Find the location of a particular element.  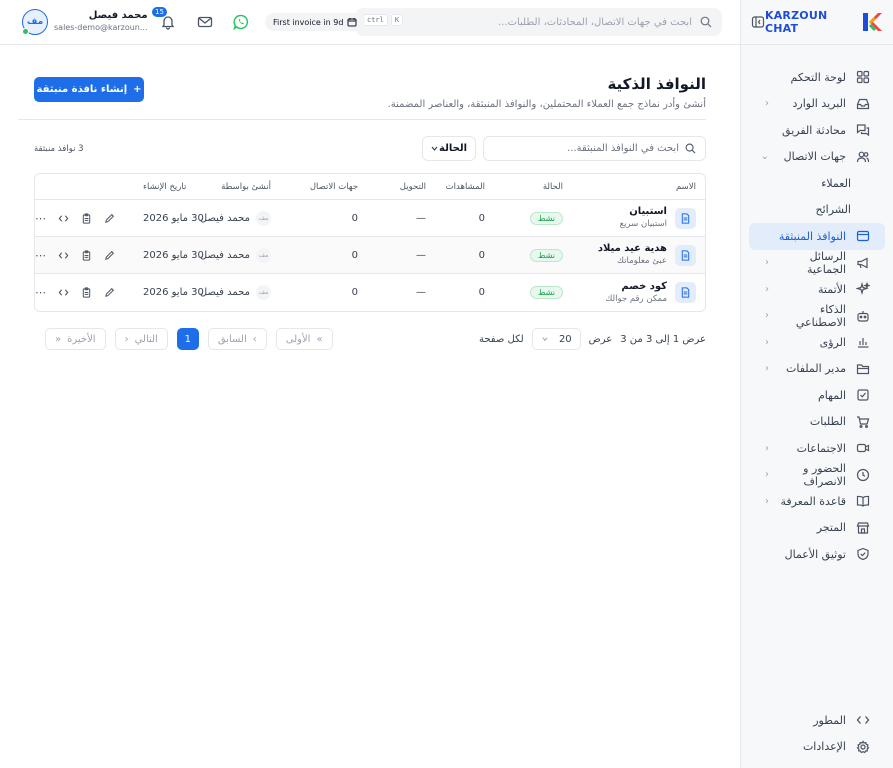

shortcut-key-k: K is located at coordinates (397, 20).